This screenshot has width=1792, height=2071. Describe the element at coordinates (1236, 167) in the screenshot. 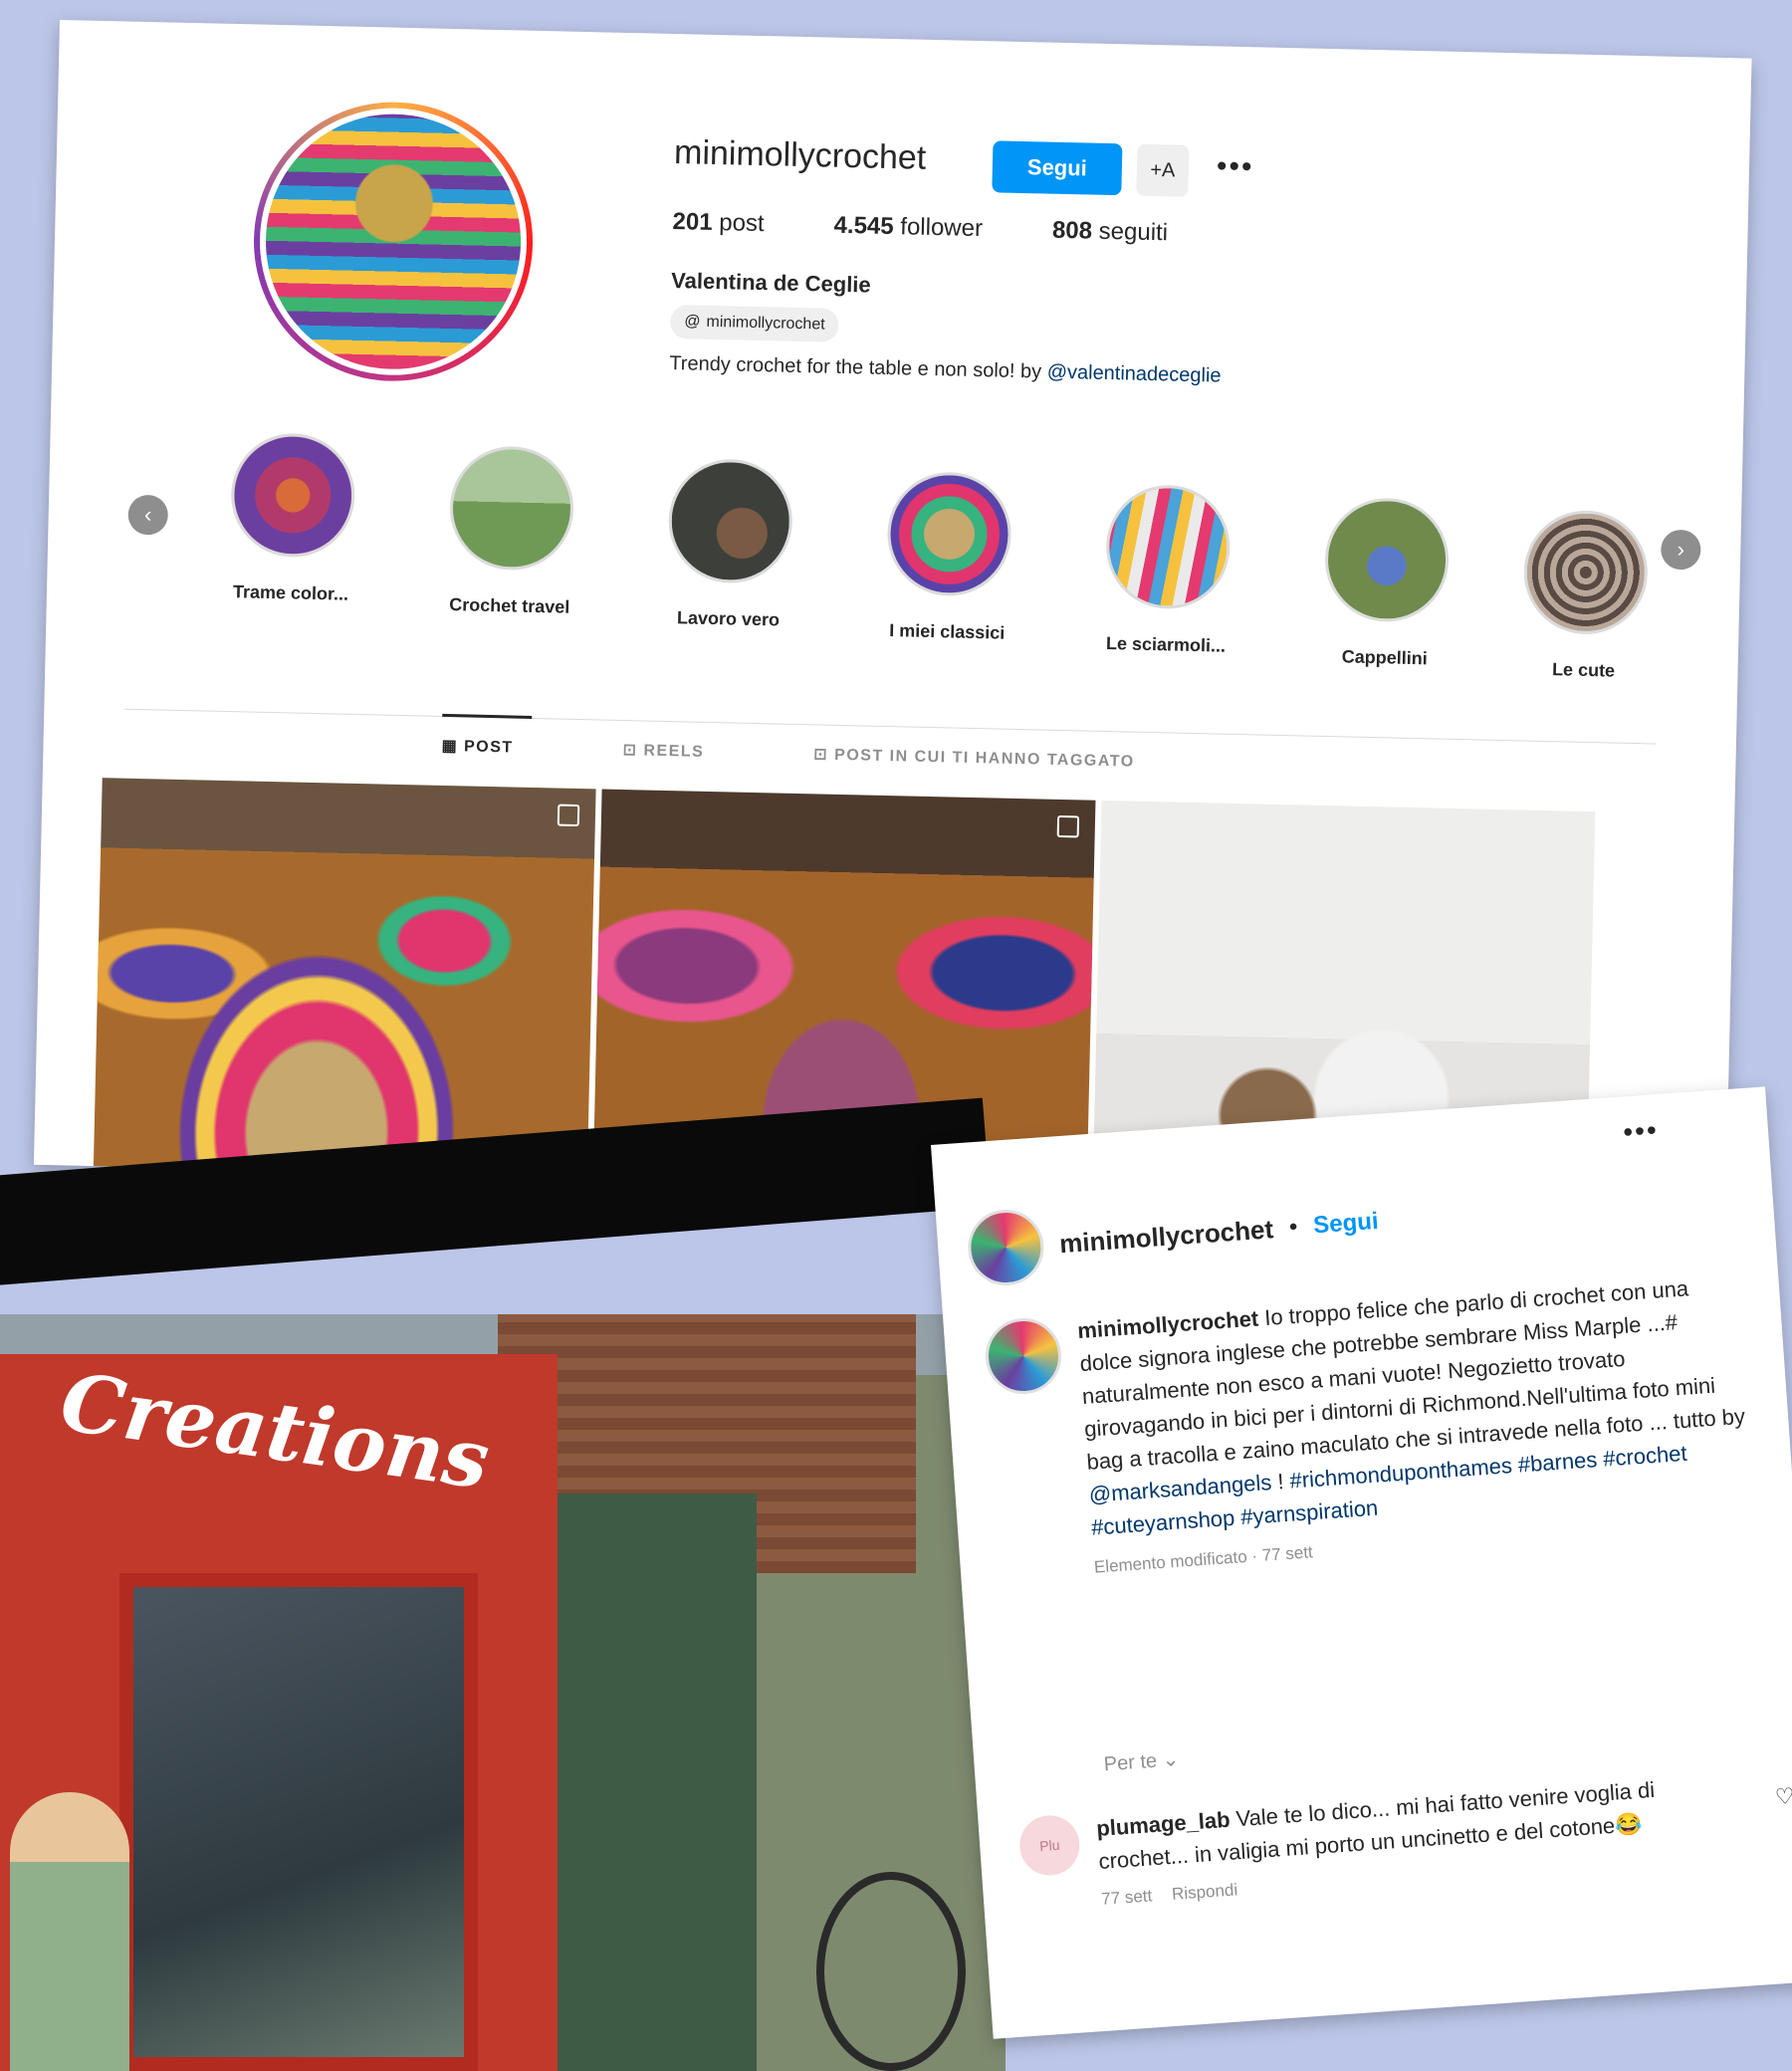

I see `more-options-icon: •••` at that location.